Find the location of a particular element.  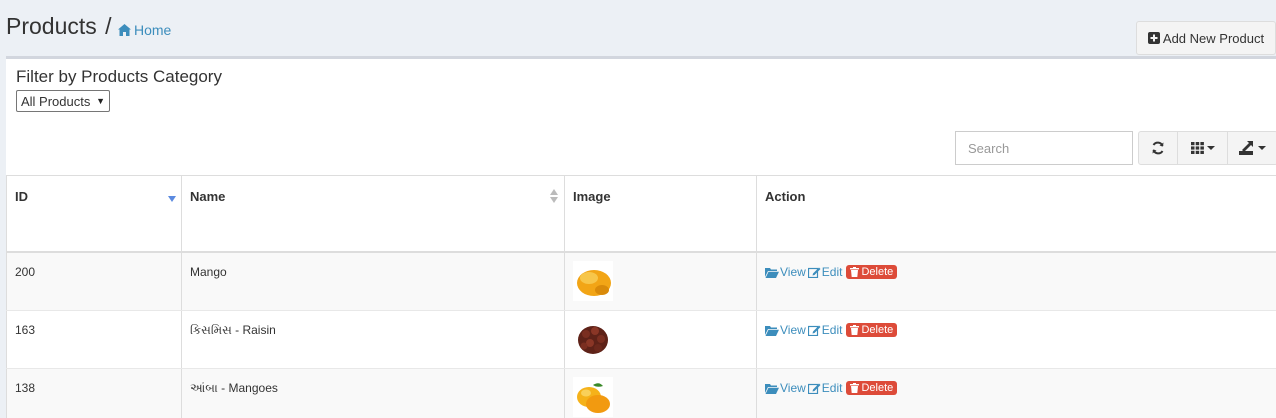

refresh-button is located at coordinates (1158, 148).